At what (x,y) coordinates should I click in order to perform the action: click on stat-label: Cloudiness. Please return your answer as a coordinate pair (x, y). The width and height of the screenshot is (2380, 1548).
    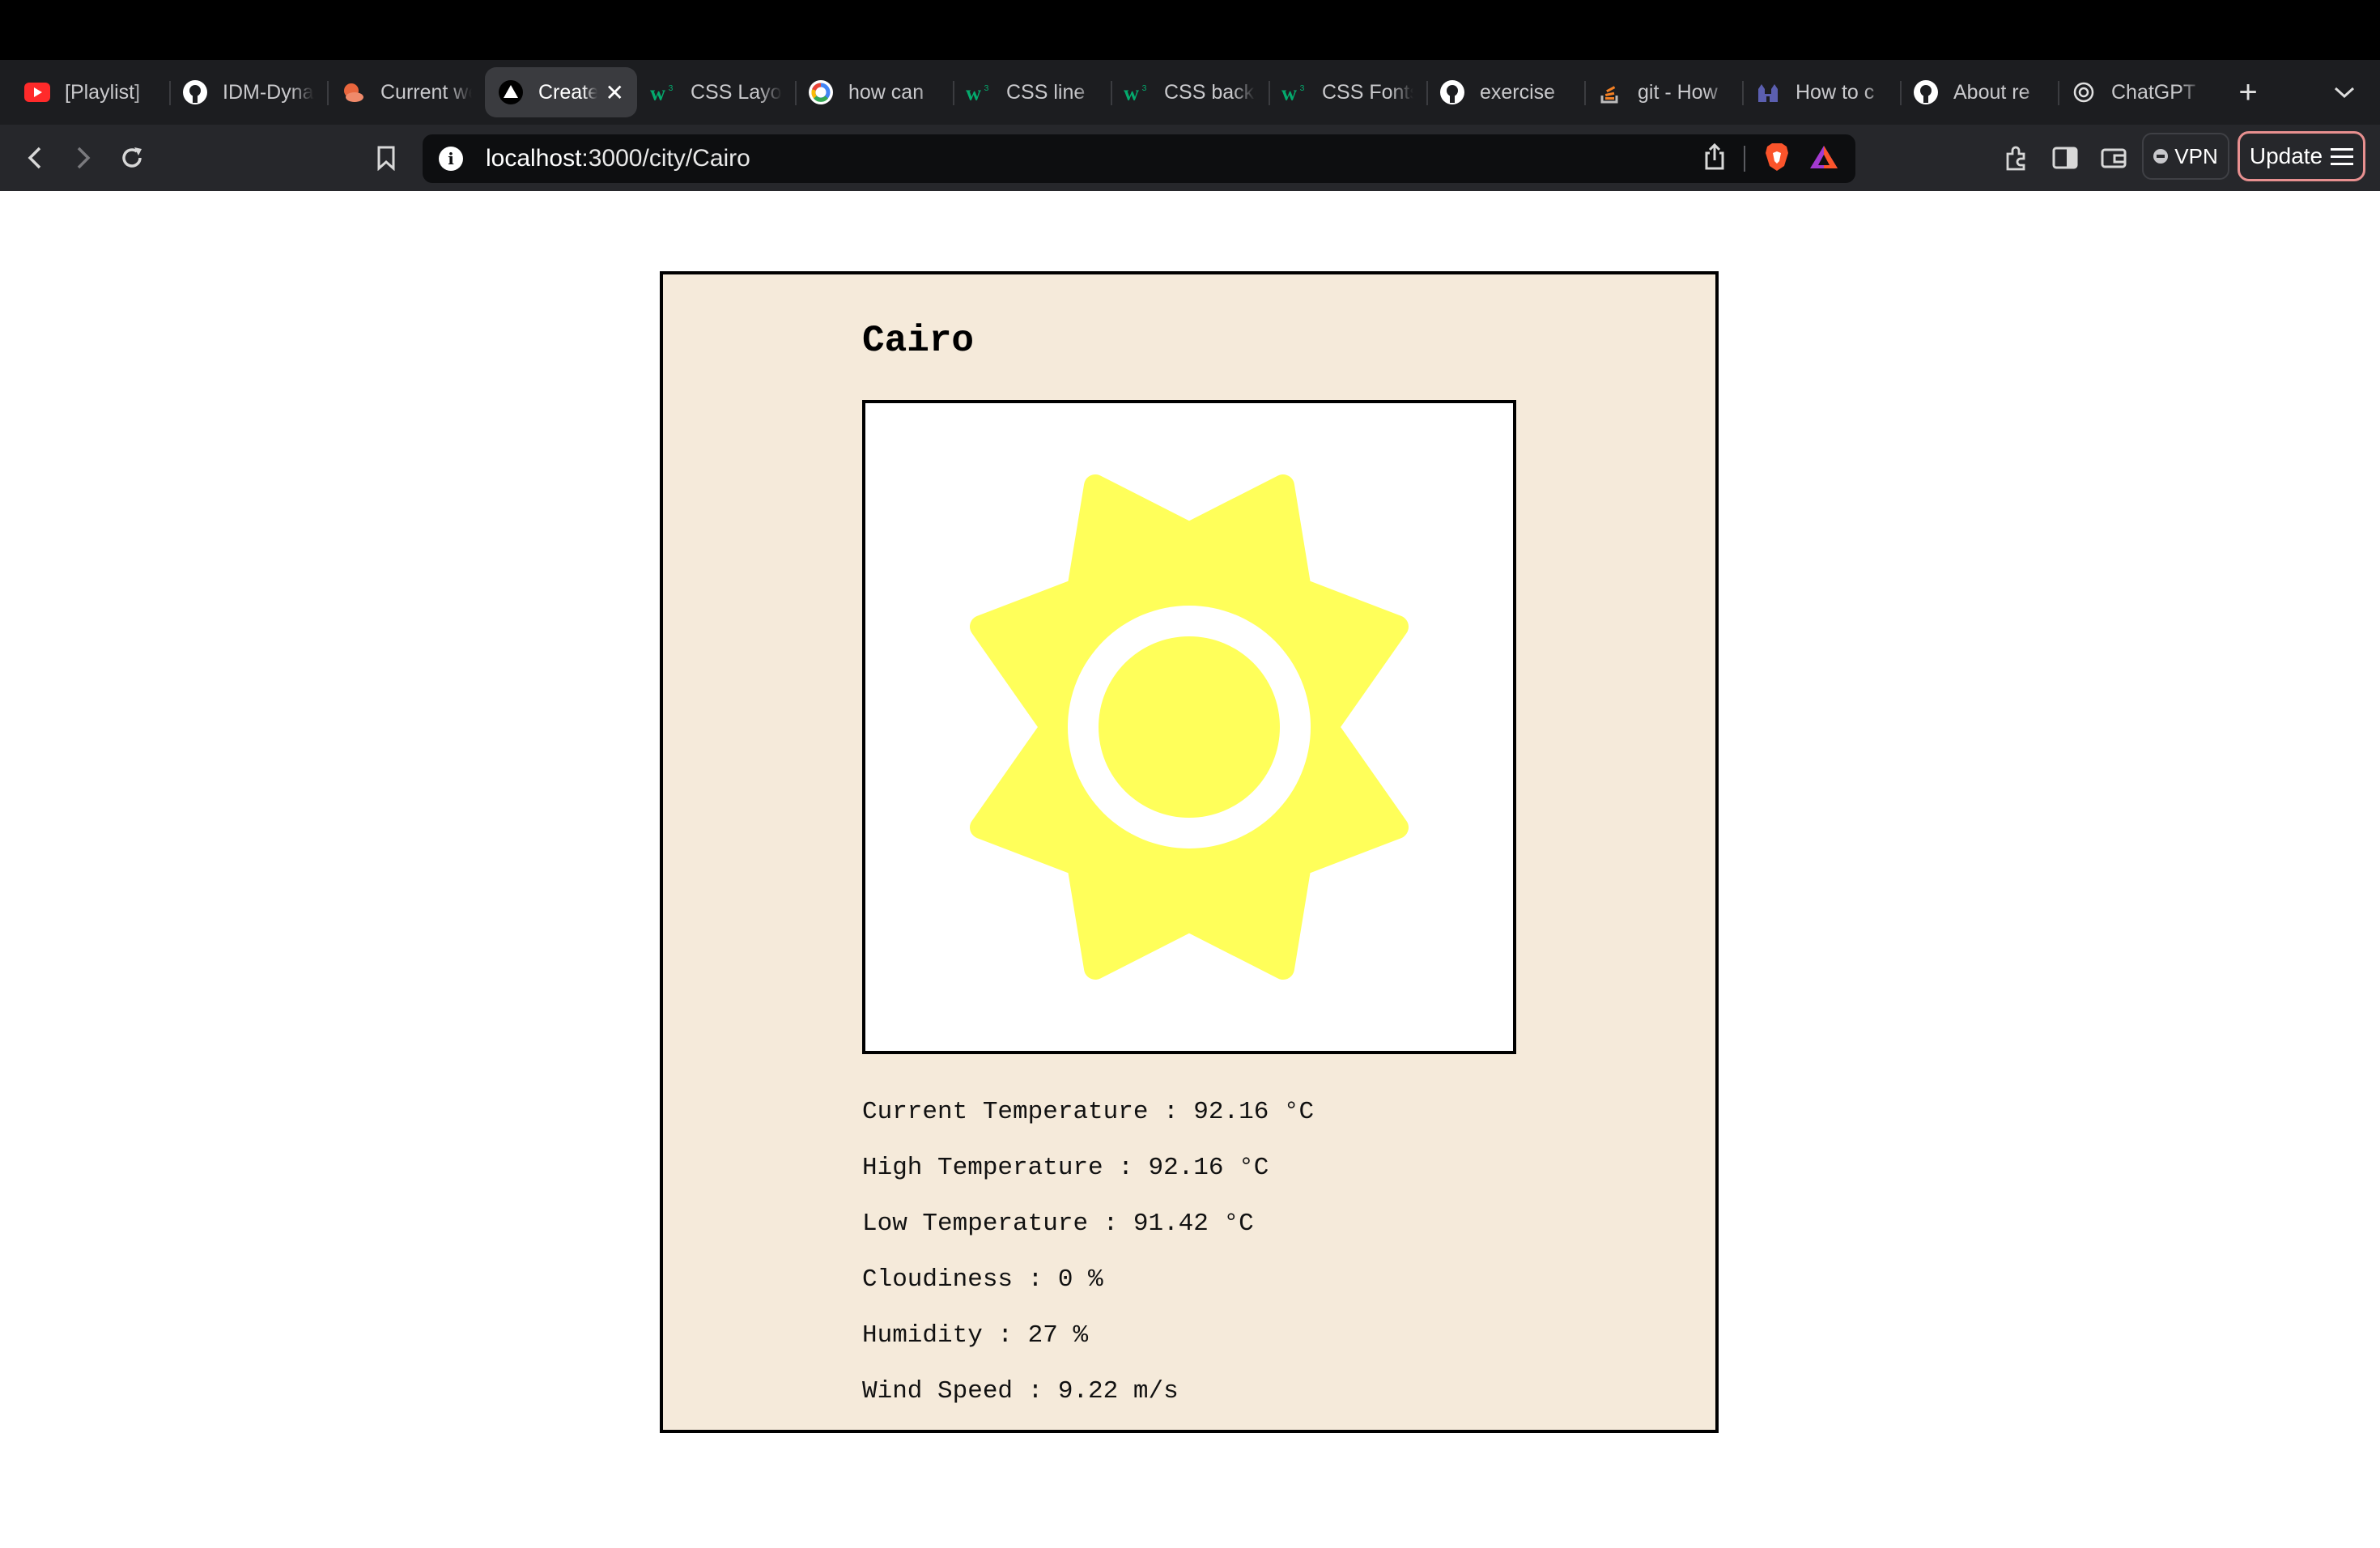
    Looking at the image, I should click on (938, 1280).